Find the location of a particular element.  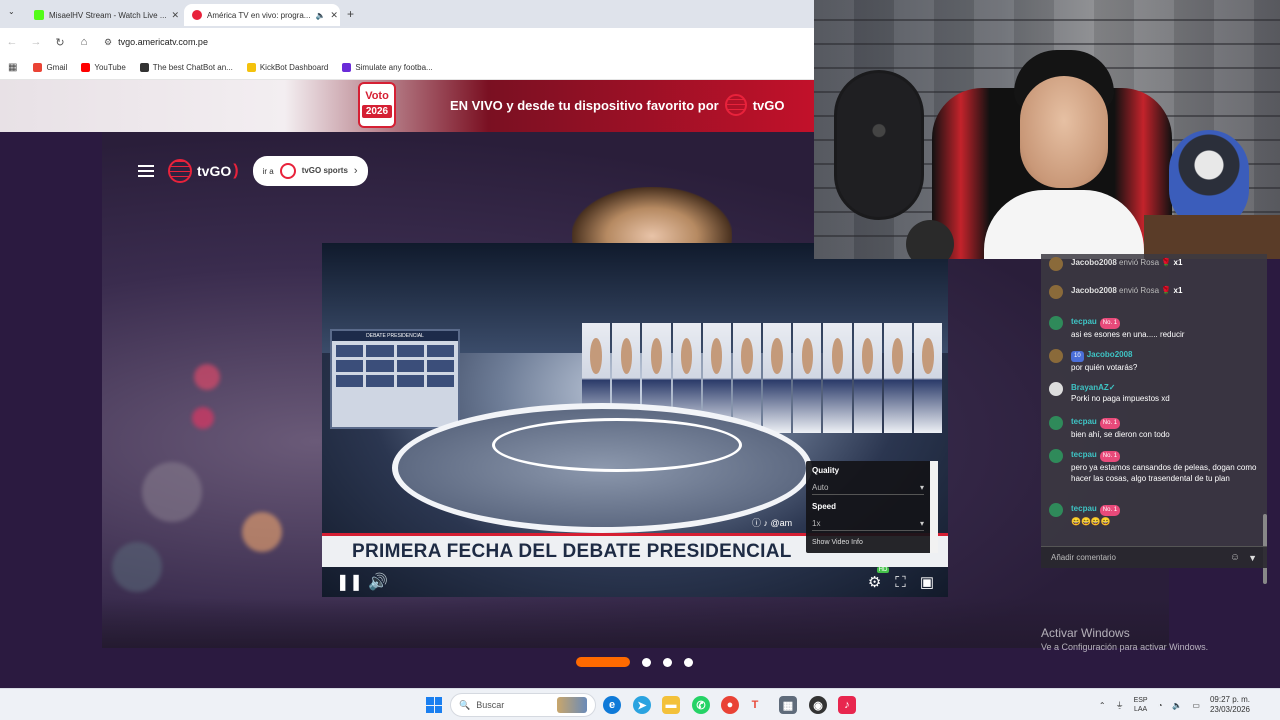

telegram-icon: ➤ is located at coordinates (642, 705).